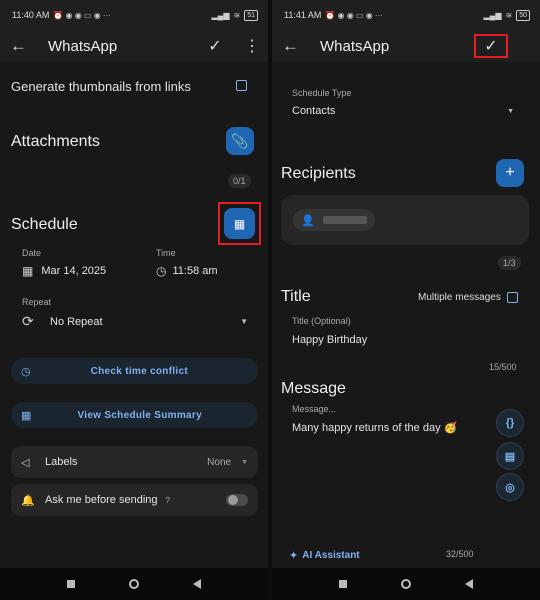 The image size is (540, 600). What do you see at coordinates (237, 500) in the screenshot?
I see `ask-before-sending-toggle` at bounding box center [237, 500].